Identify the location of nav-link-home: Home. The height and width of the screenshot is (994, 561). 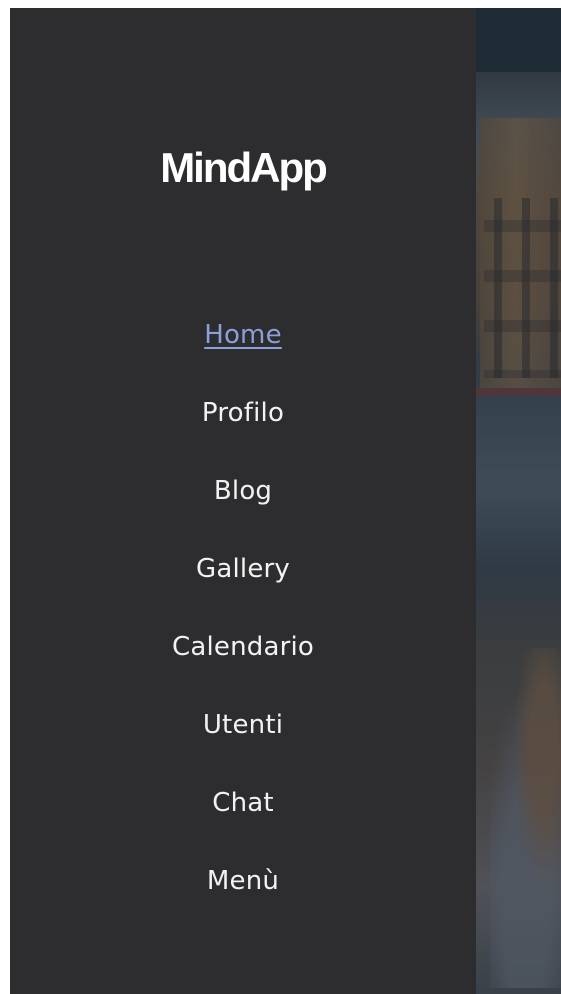
(243, 335).